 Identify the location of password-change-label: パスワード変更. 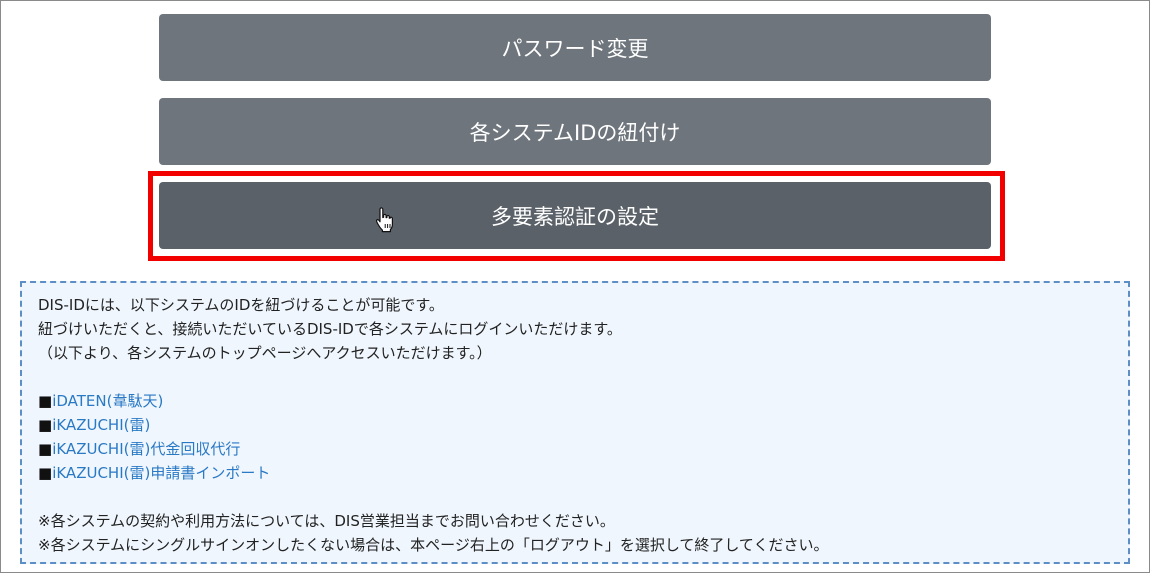
(575, 48).